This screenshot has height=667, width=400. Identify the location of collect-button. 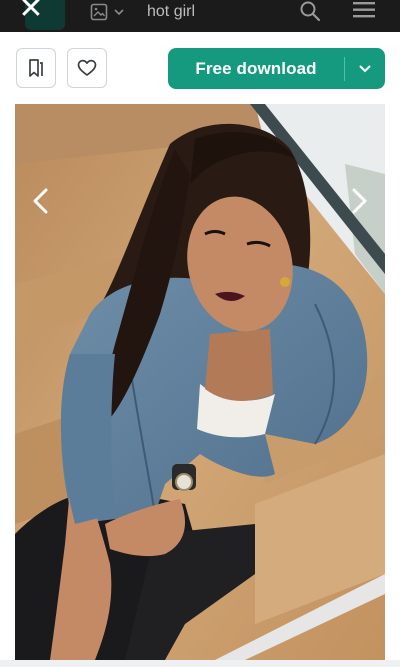
(36, 68).